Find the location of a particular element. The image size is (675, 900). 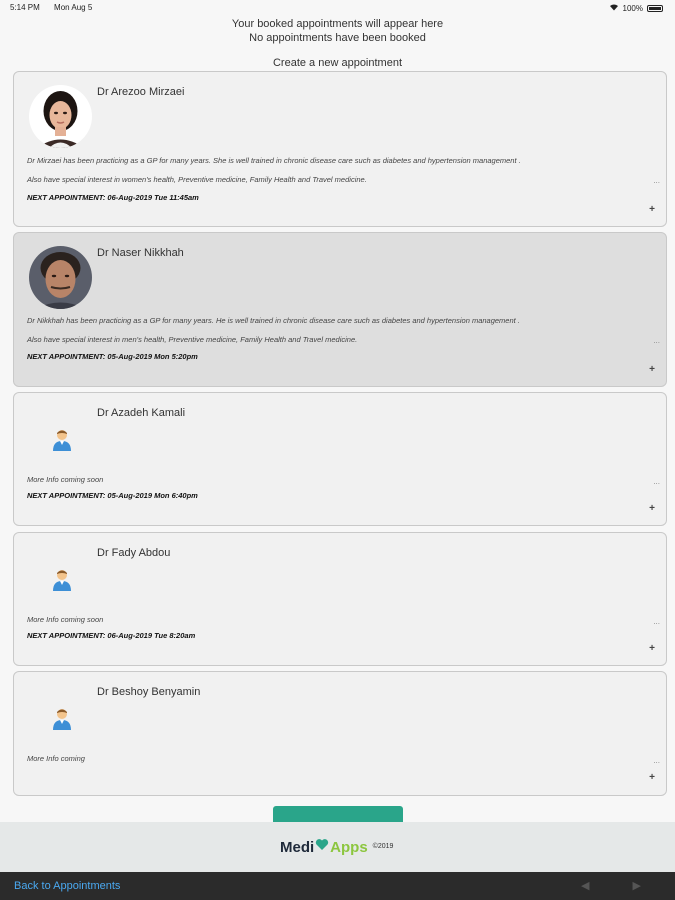

status-date: Mon Aug 5 is located at coordinates (73, 7).